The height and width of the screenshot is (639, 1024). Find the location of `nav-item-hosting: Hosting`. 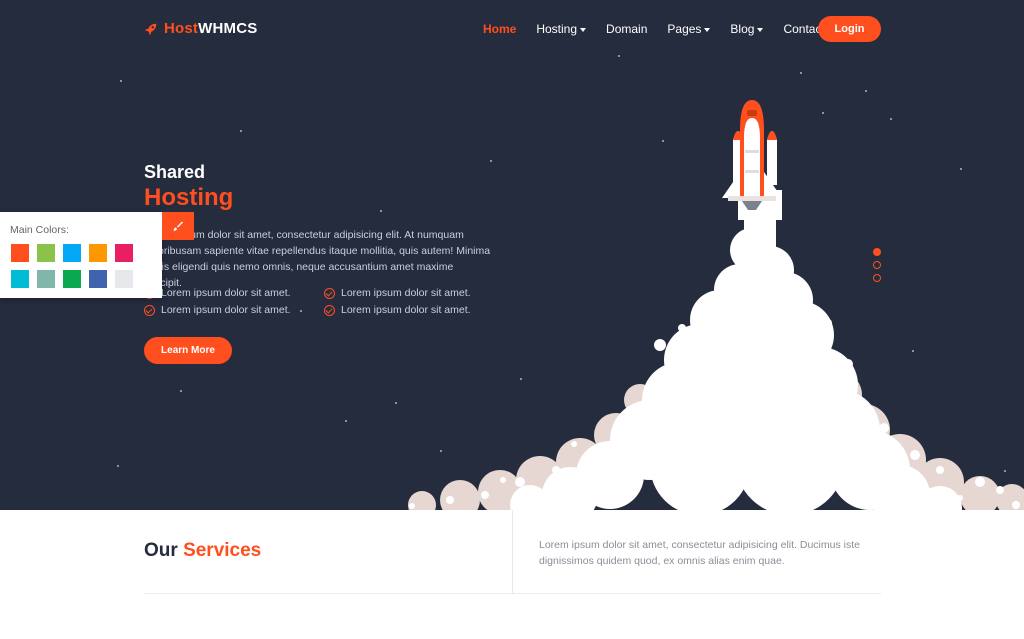

nav-item-hosting: Hosting is located at coordinates (561, 29).